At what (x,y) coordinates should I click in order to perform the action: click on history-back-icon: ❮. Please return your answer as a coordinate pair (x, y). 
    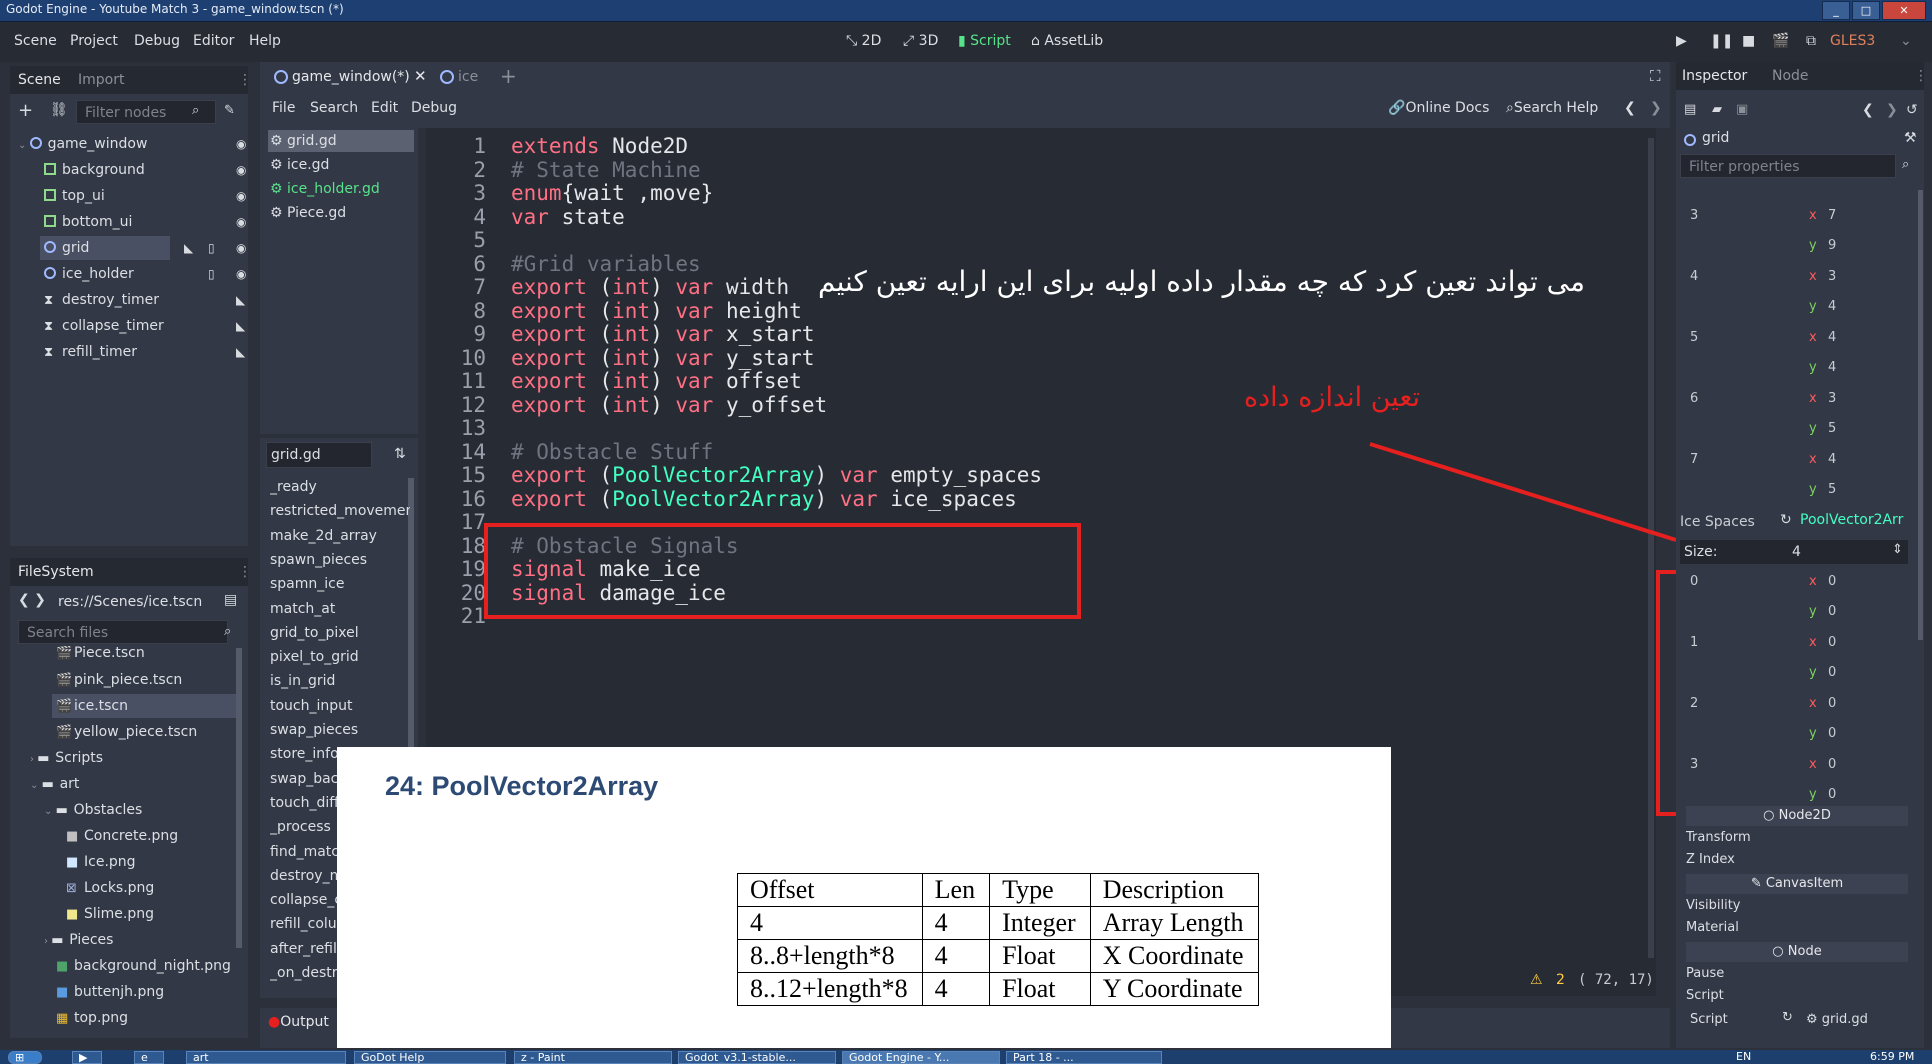
    Looking at the image, I should click on (1868, 110).